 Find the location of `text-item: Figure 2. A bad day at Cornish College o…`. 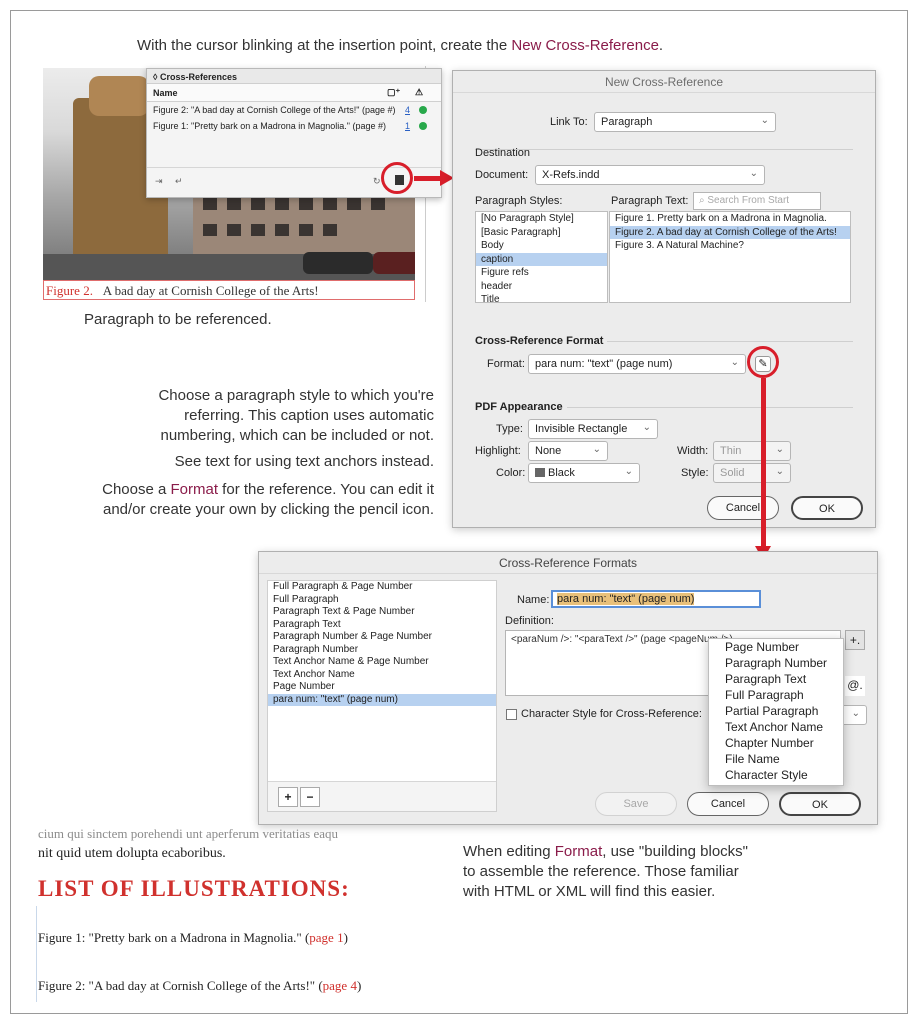

text-item: Figure 2. A bad day at Cornish College o… is located at coordinates (730, 232).